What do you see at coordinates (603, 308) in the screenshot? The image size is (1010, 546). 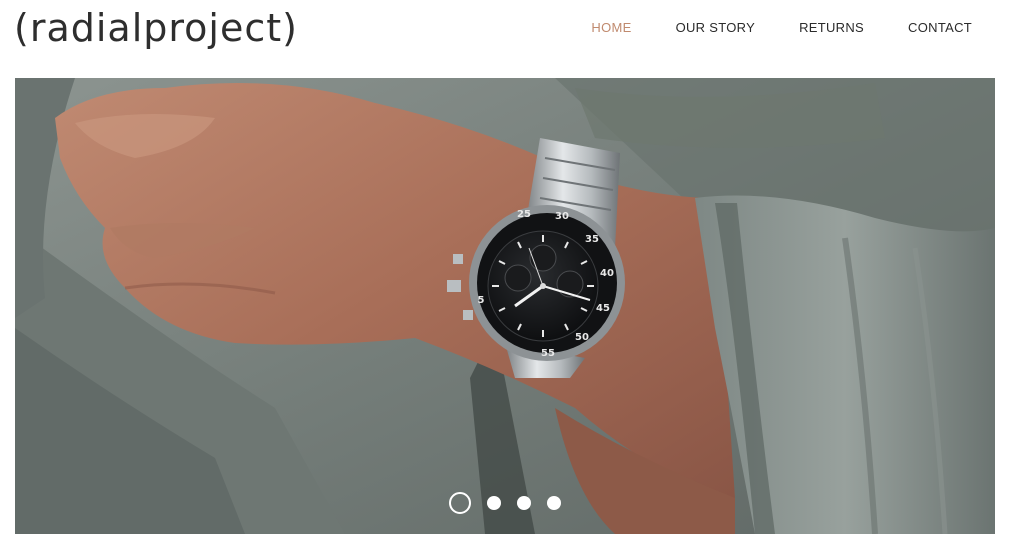 I see `bezel-number: 45` at bounding box center [603, 308].